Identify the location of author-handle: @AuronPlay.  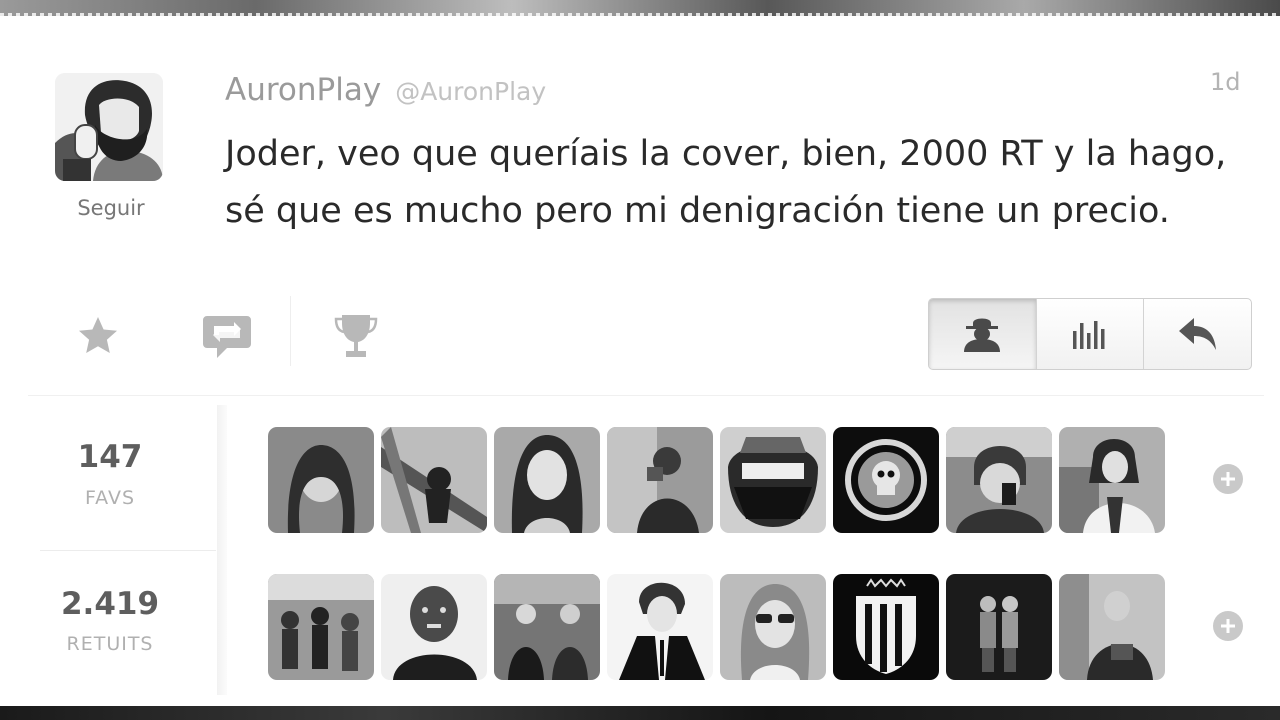
(470, 91).